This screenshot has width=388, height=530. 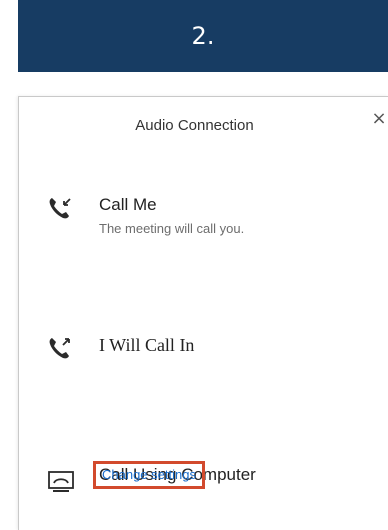 What do you see at coordinates (203, 348) in the screenshot?
I see `call-in-option: I Will Call In` at bounding box center [203, 348].